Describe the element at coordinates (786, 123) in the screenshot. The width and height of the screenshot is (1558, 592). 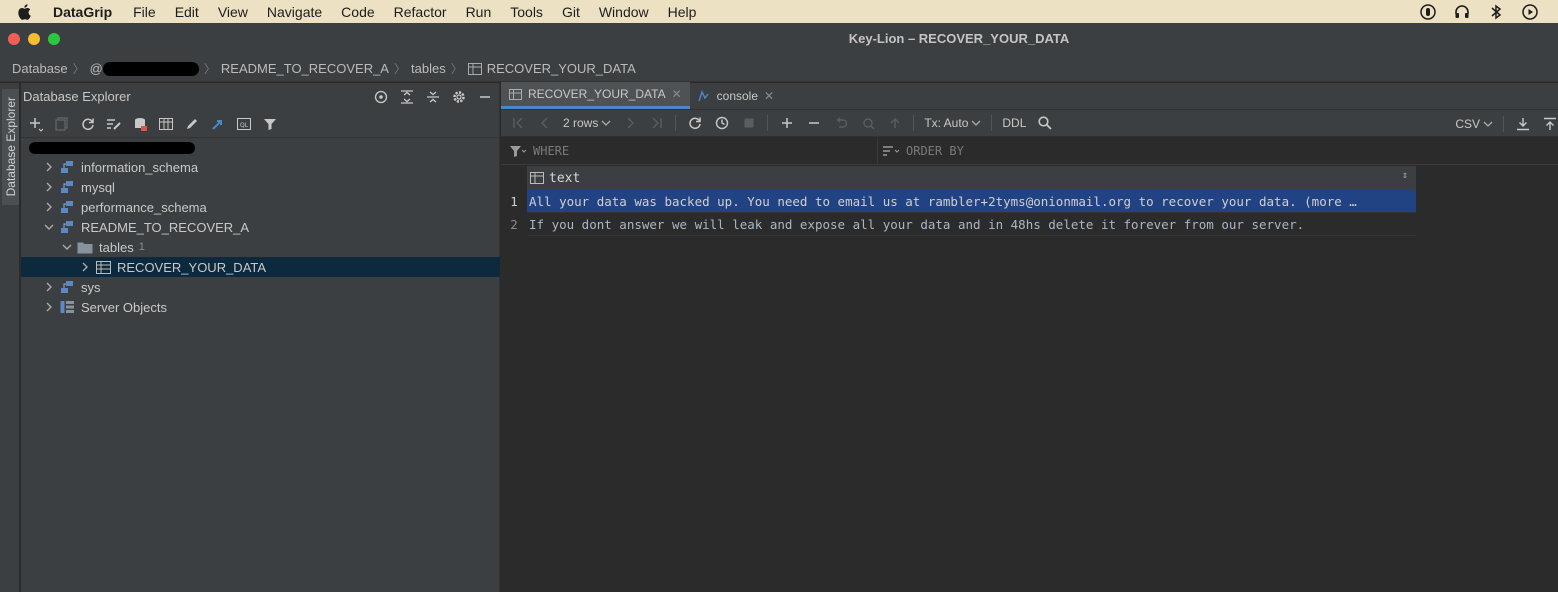
I see `add-row-icon` at that location.